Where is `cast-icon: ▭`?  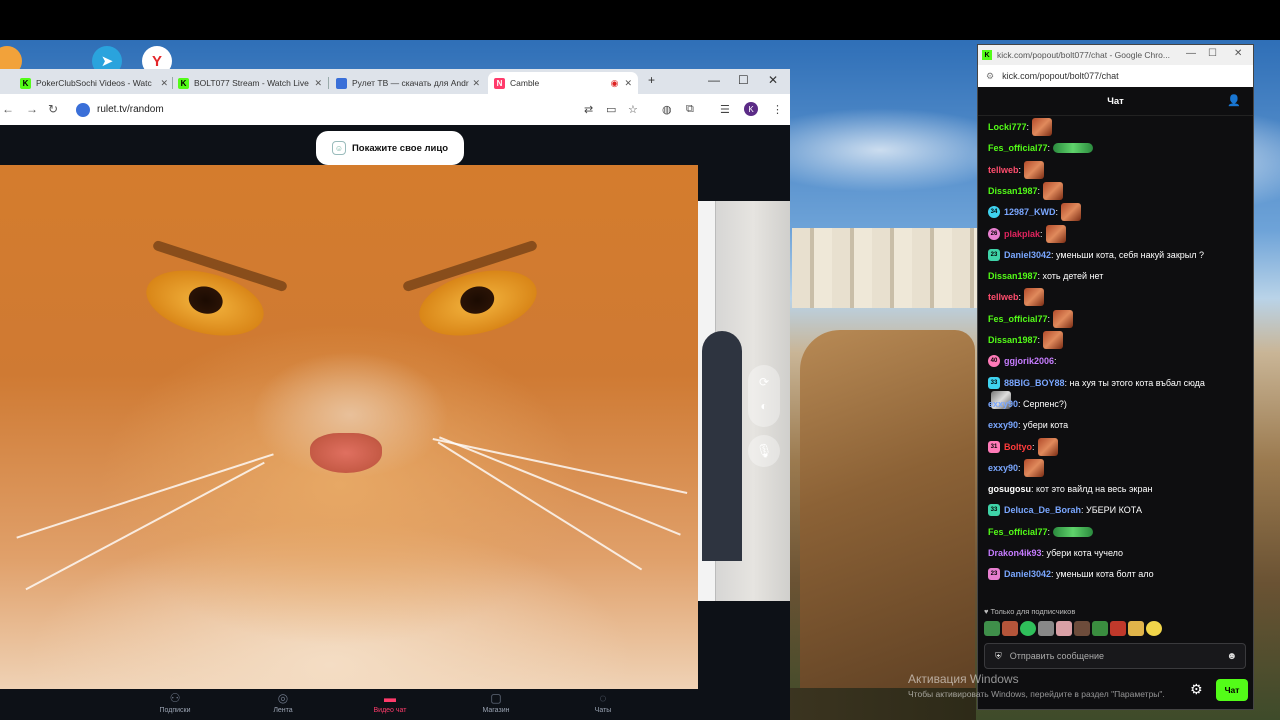
cast-icon: ▭ is located at coordinates (611, 109).